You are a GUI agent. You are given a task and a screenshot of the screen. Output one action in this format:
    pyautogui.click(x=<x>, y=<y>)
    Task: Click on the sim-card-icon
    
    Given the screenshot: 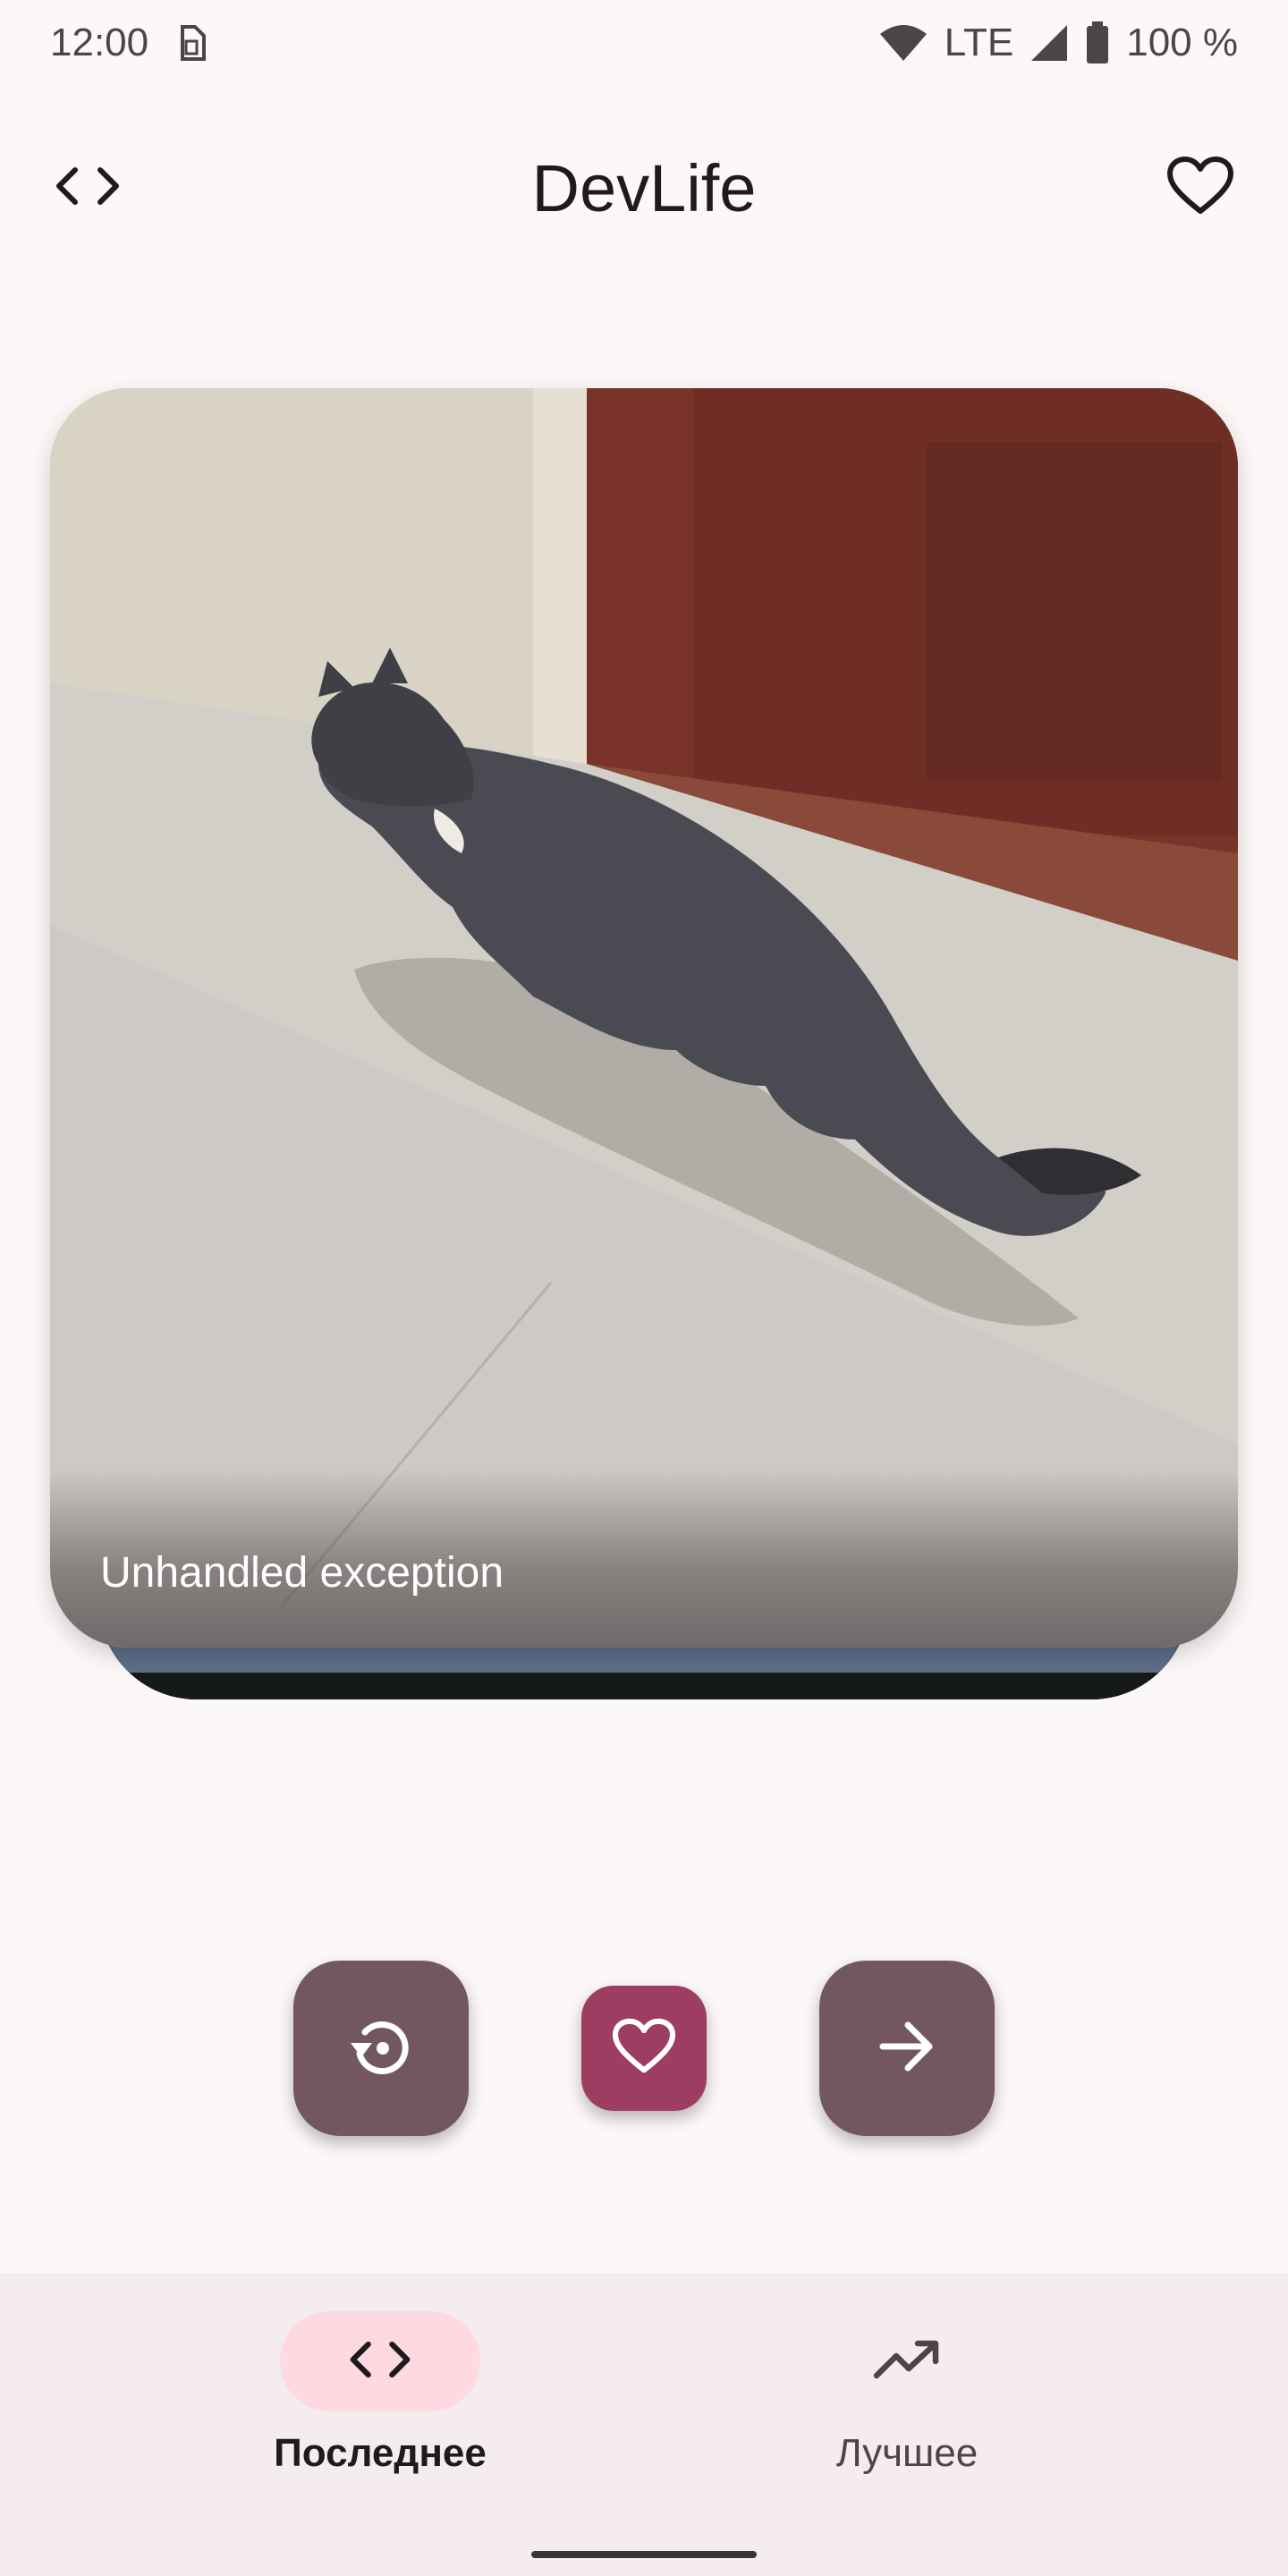 What is the action you would take?
    pyautogui.click(x=191, y=43)
    